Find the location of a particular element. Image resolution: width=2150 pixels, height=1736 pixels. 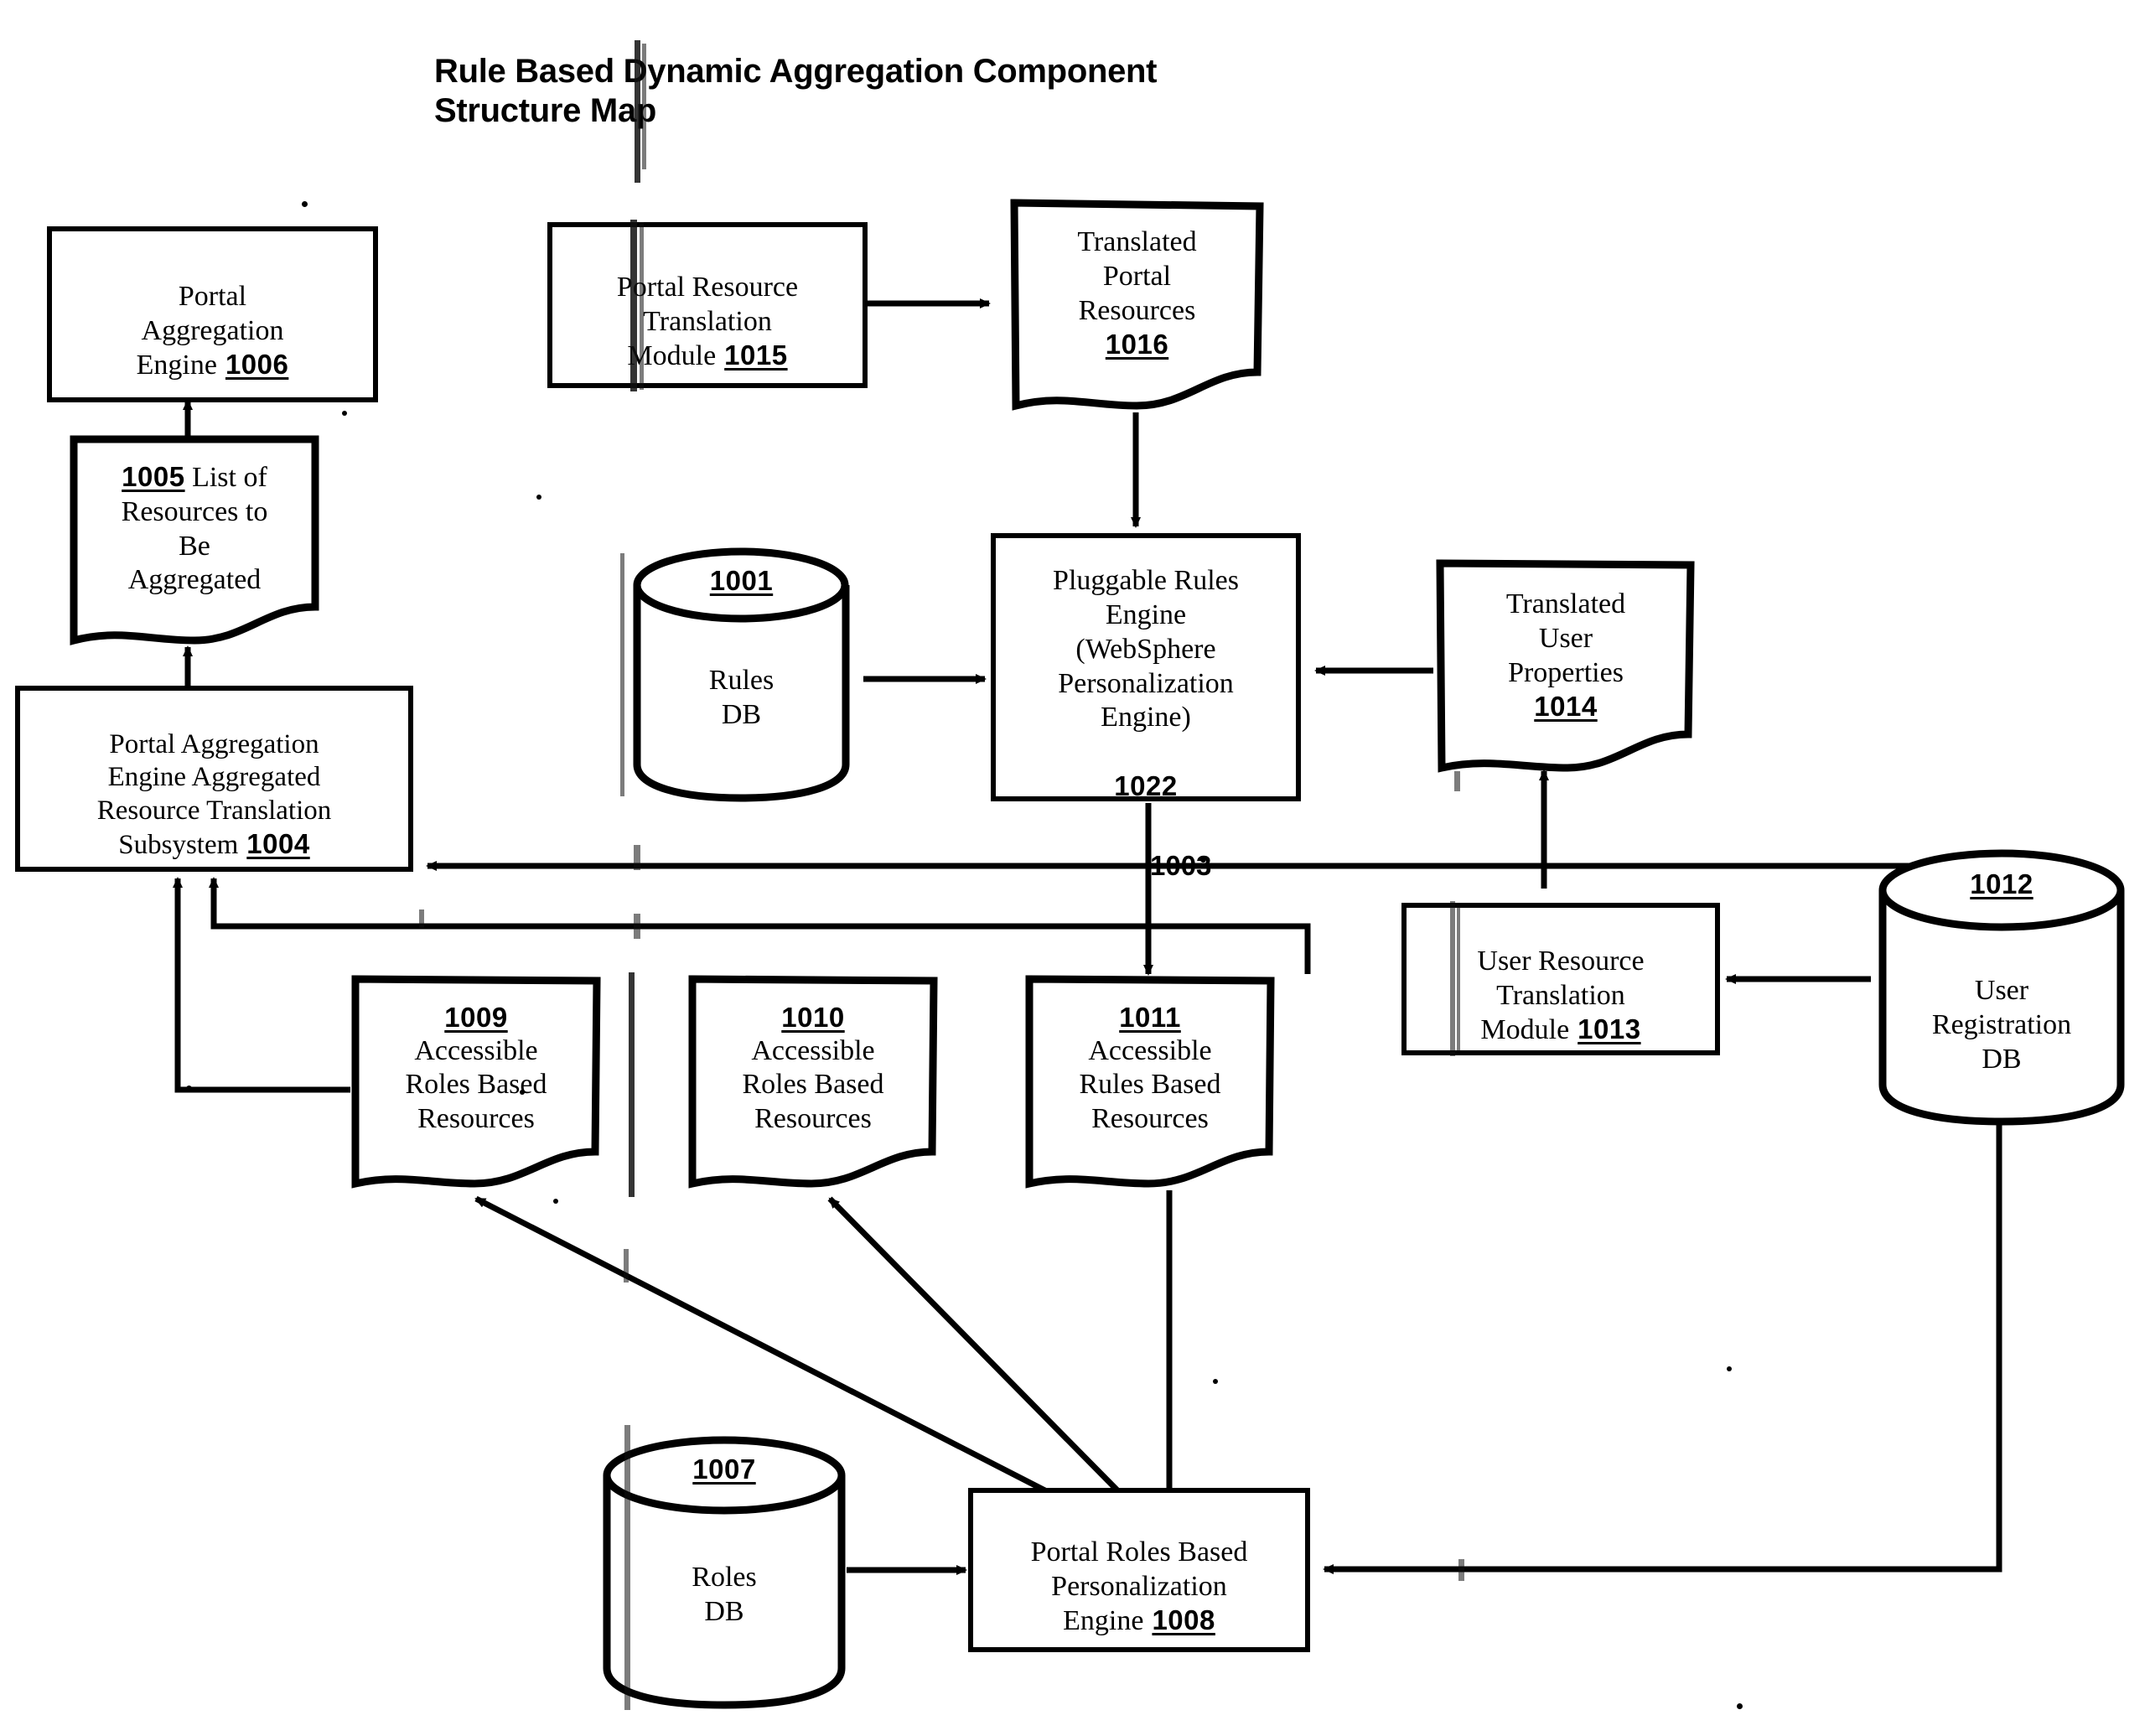

node-accessible-roles-based-resources-1009: 1009 Accessible Roles Based Resources is located at coordinates (476, 1084).